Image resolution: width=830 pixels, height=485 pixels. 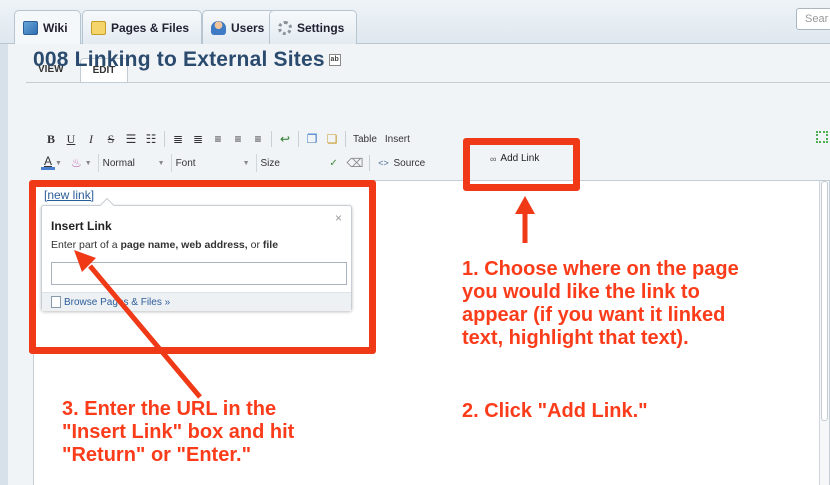 I want to click on font-select: Font, so click(x=205, y=163).